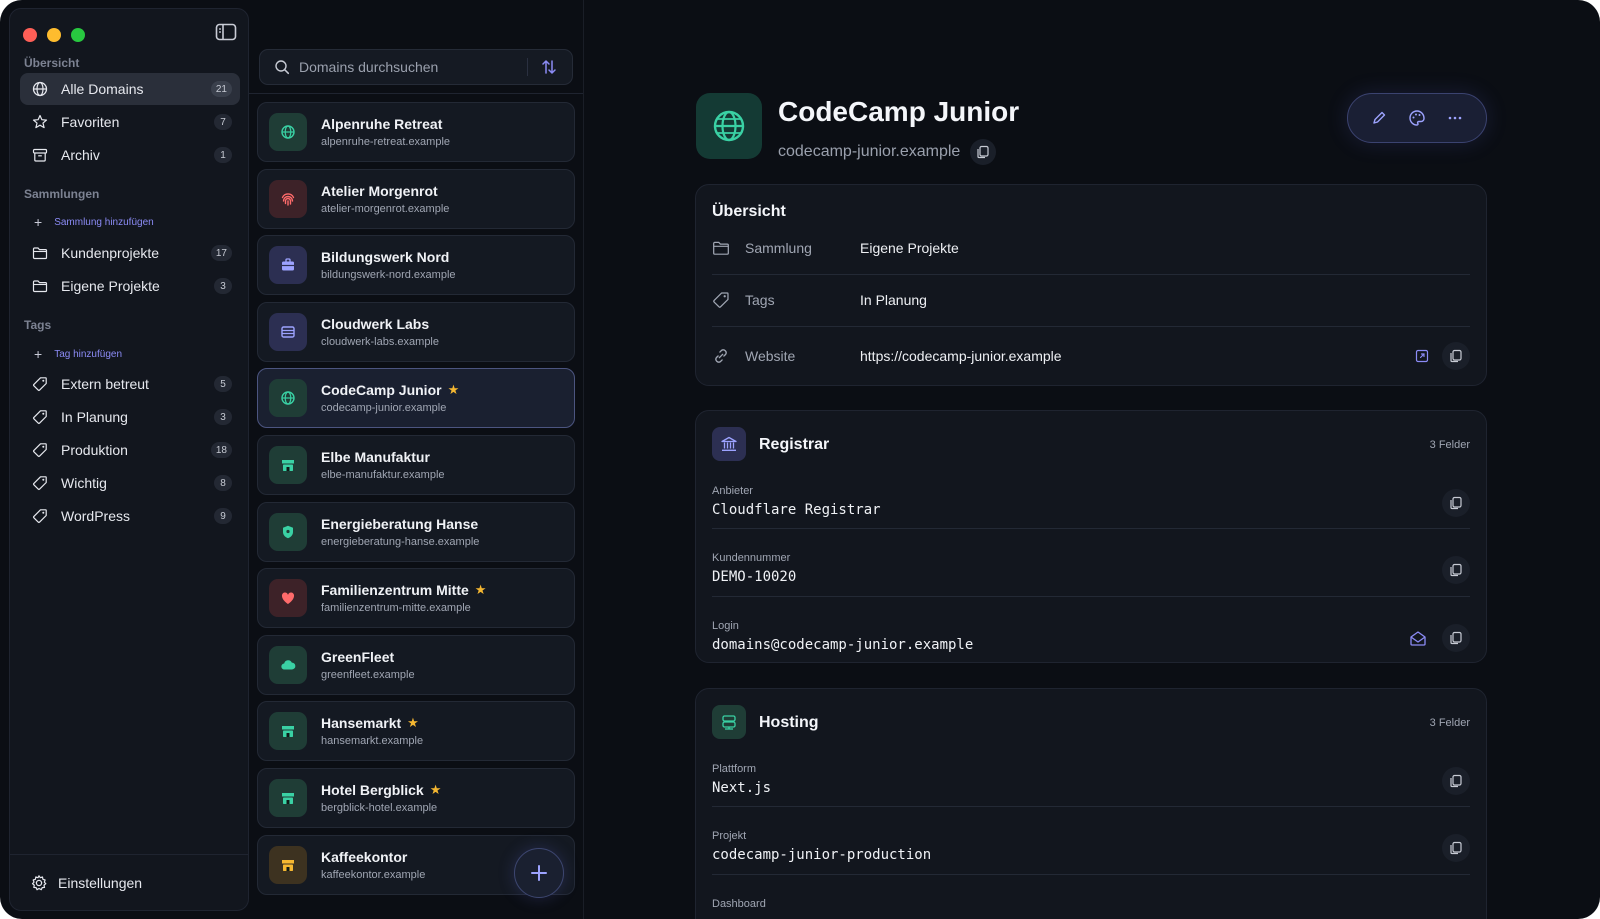 The image size is (1600, 919). Describe the element at coordinates (372, 741) in the screenshot. I see `domain-url: hansemarkt.example` at that location.